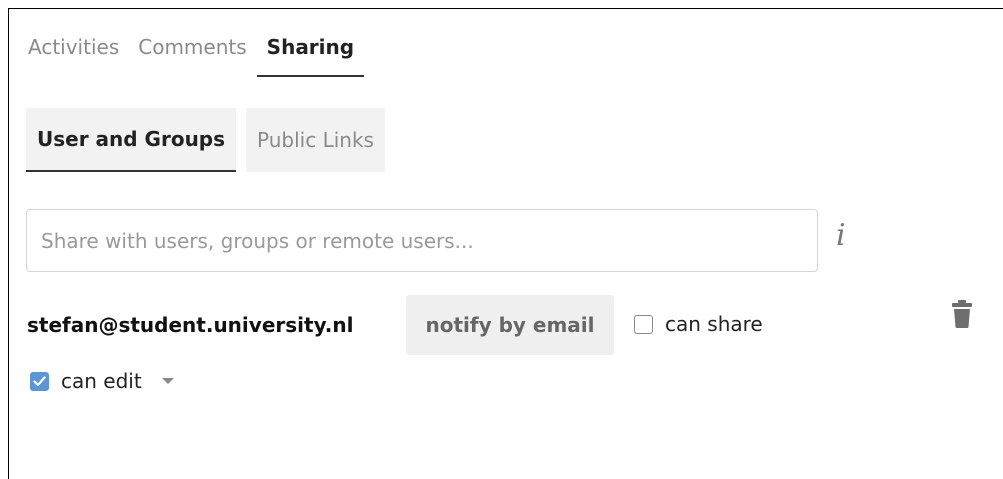 This screenshot has height=479, width=1003. Describe the element at coordinates (192, 47) in the screenshot. I see `tab-comments: Comments` at that location.